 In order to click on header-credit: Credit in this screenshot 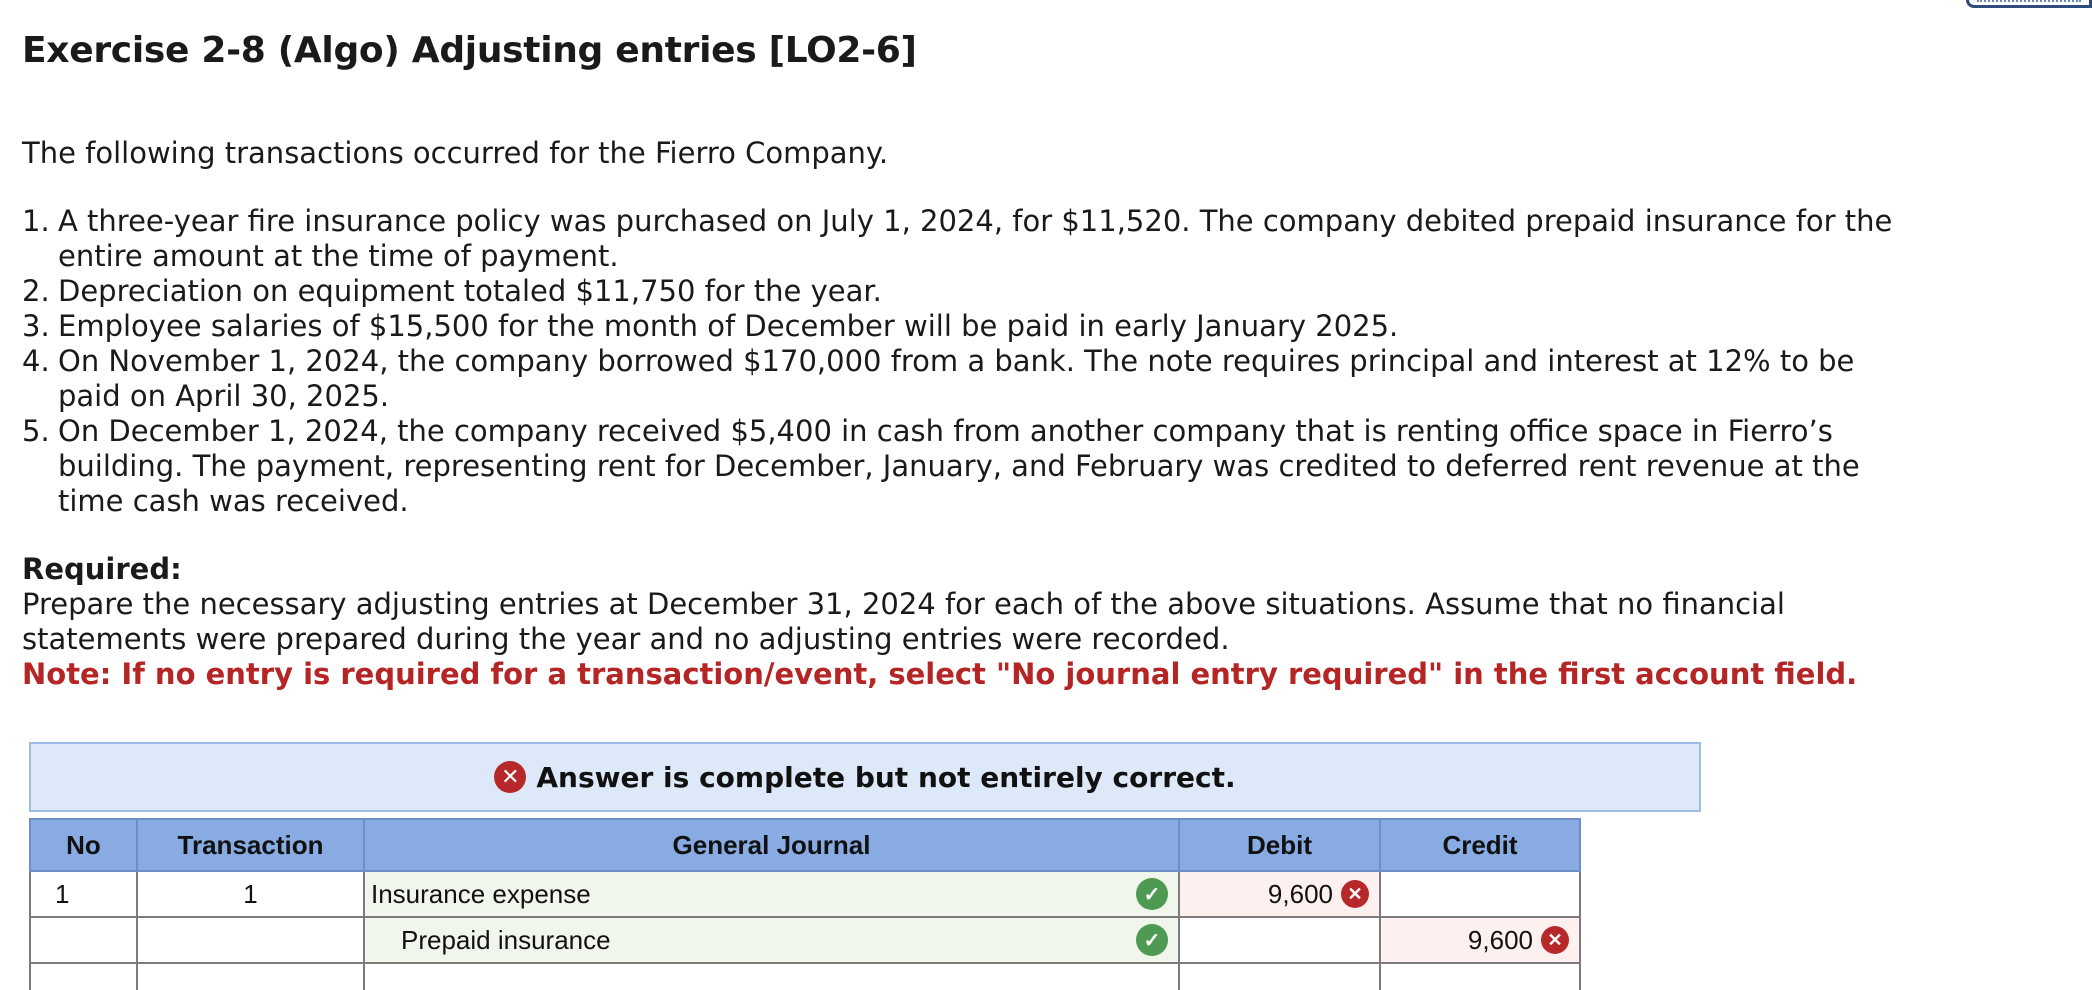, I will do `click(1480, 845)`.